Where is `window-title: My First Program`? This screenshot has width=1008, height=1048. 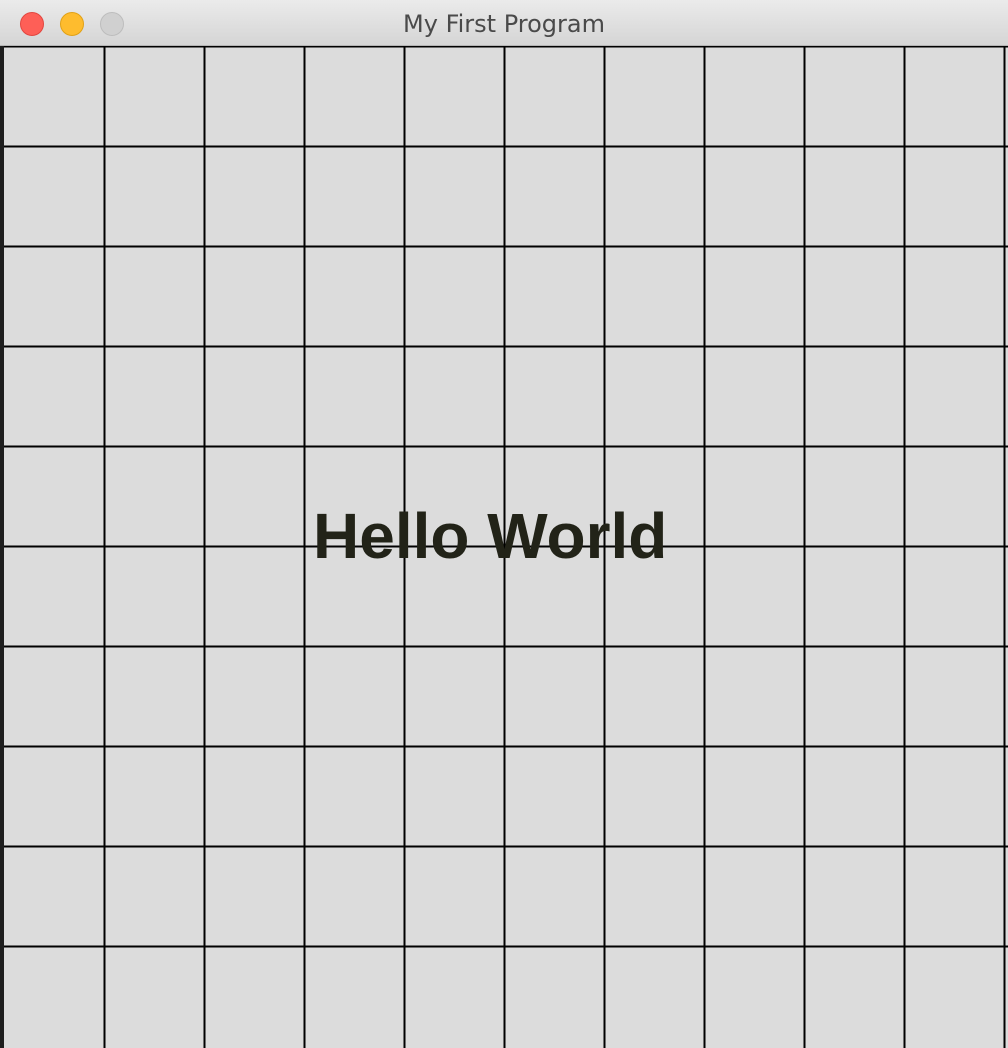
window-title: My First Program is located at coordinates (504, 24).